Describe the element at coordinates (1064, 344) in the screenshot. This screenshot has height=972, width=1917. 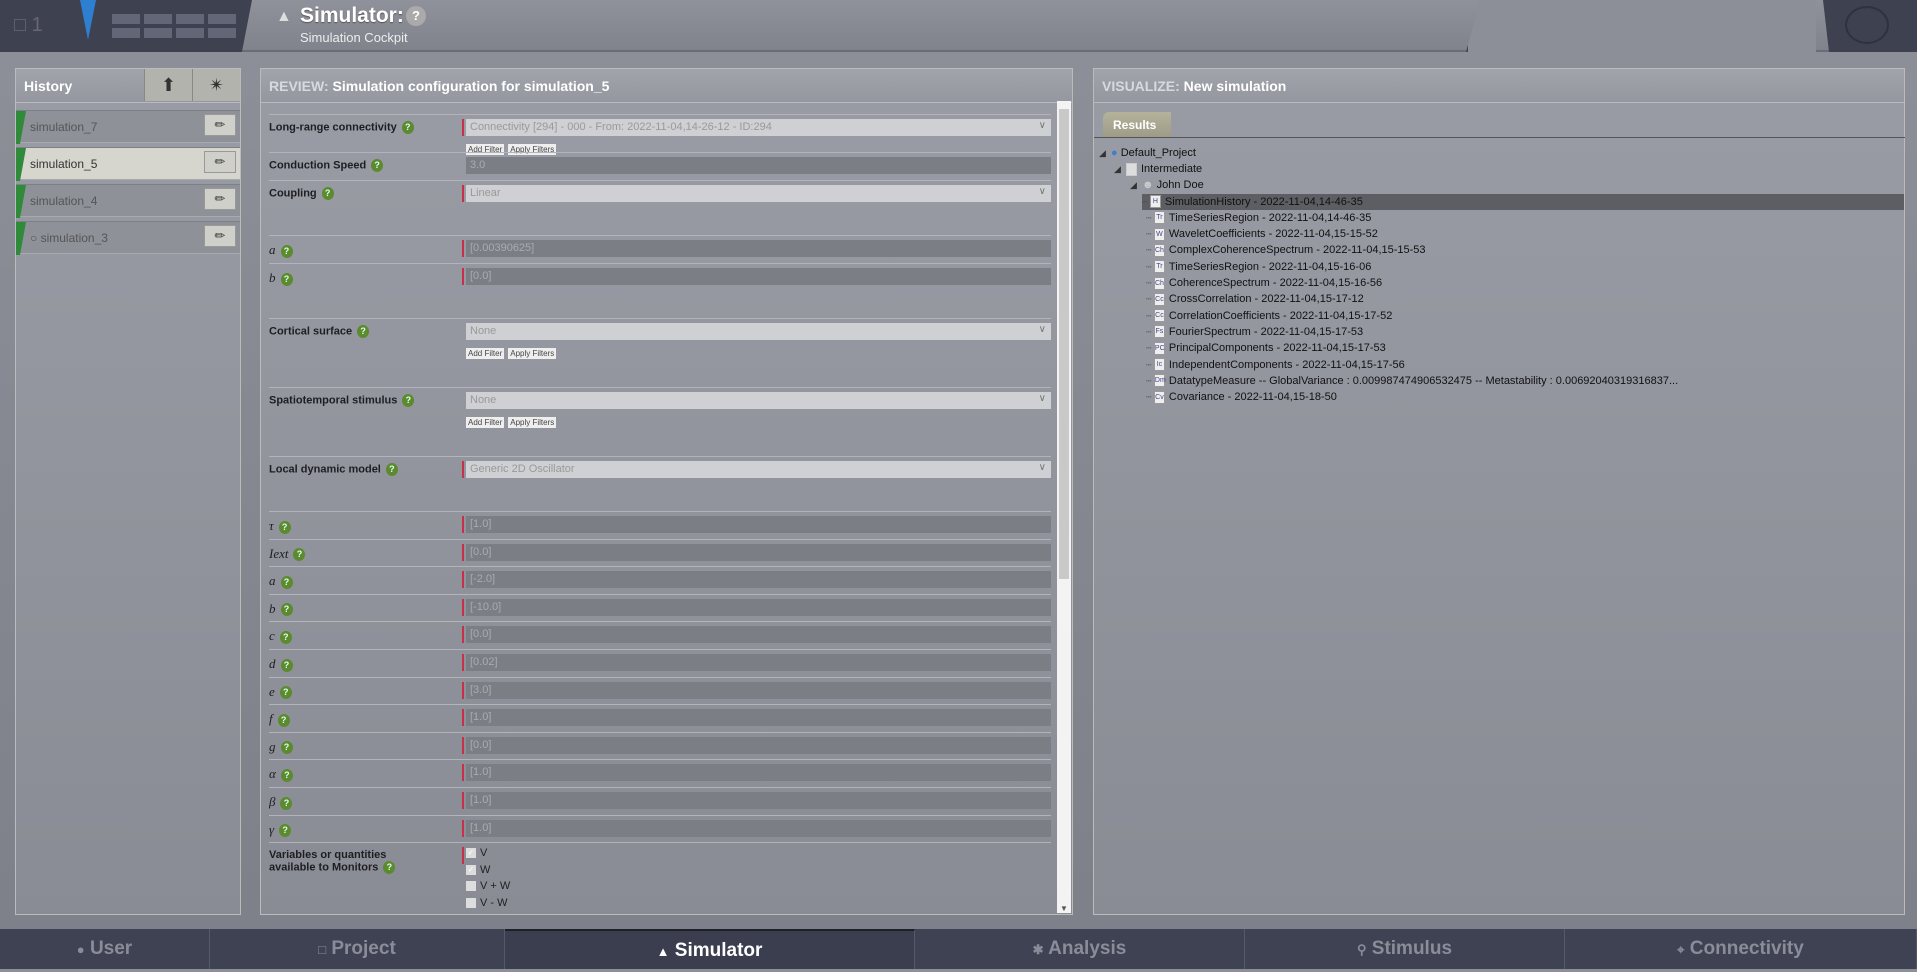
I see `scrollbar-thumb` at that location.